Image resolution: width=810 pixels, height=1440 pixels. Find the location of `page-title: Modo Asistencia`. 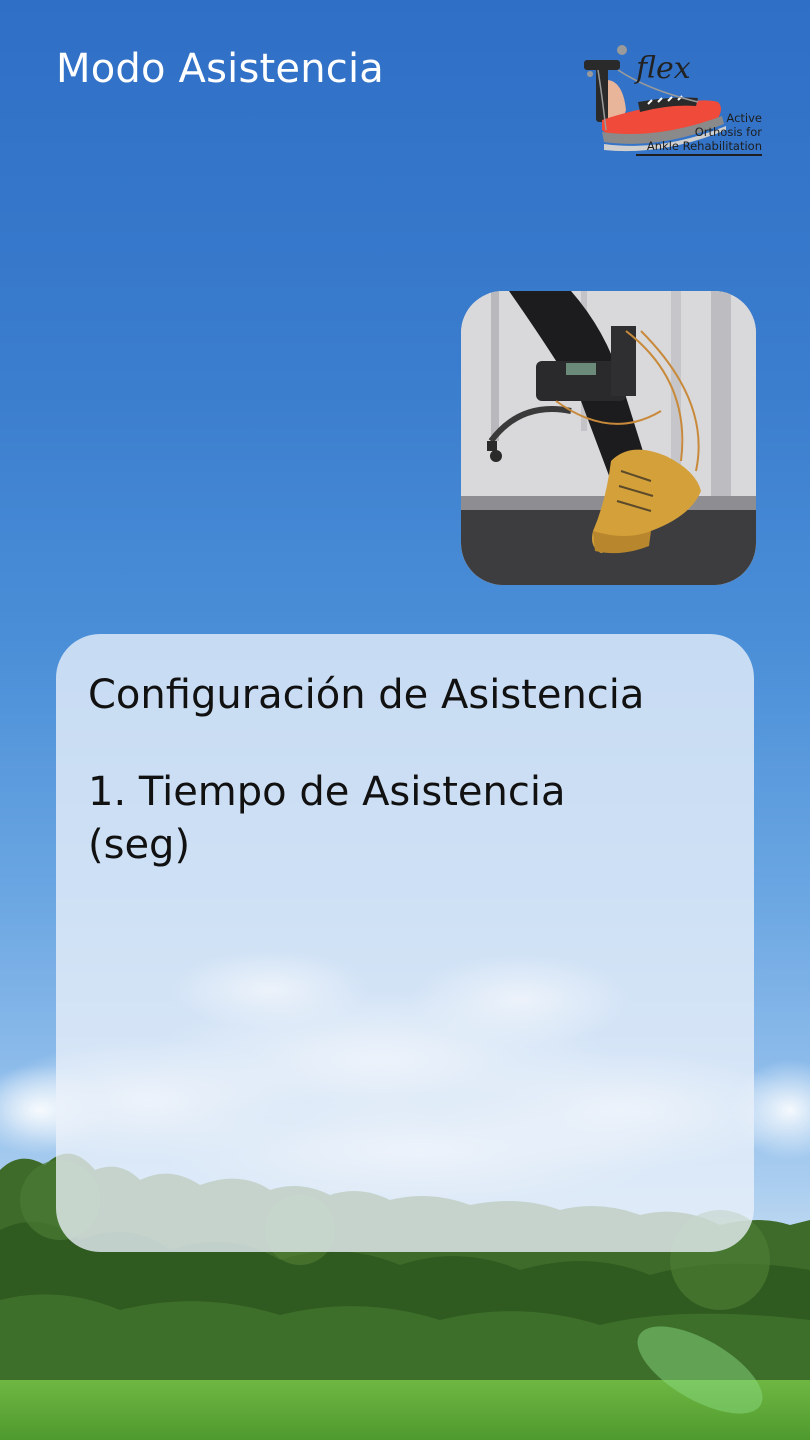

page-title: Modo Asistencia is located at coordinates (220, 69).